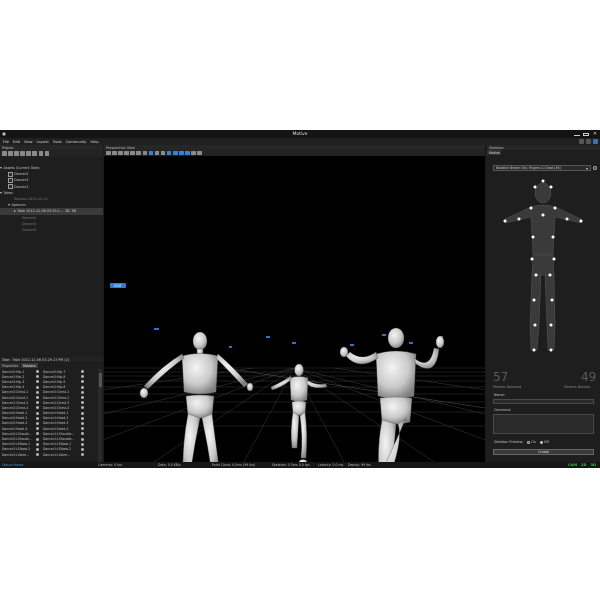 This screenshot has height=600, width=600. I want to click on marker-name: Dancer2:Head-1, so click(15, 413).